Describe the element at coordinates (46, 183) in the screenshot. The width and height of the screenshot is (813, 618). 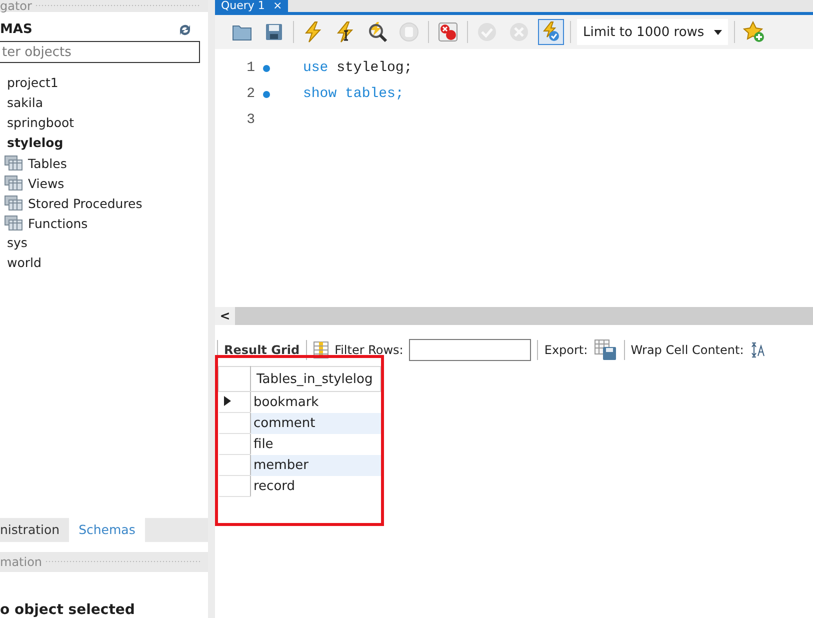
I see `schema-object-item: Views` at that location.